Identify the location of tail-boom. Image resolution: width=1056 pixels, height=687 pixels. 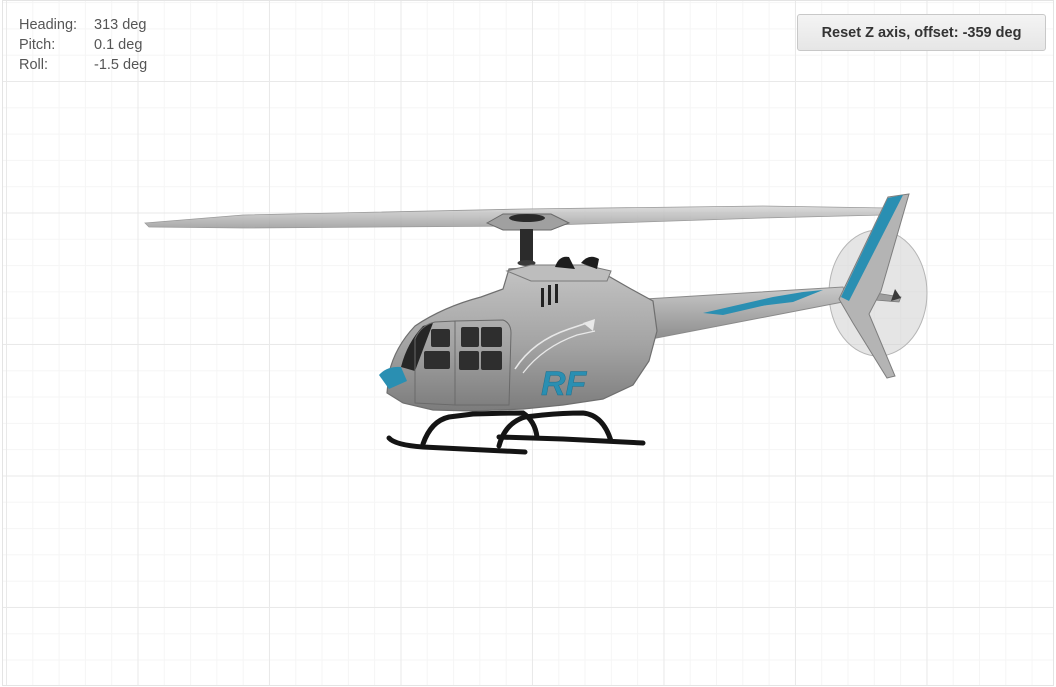
(746, 313).